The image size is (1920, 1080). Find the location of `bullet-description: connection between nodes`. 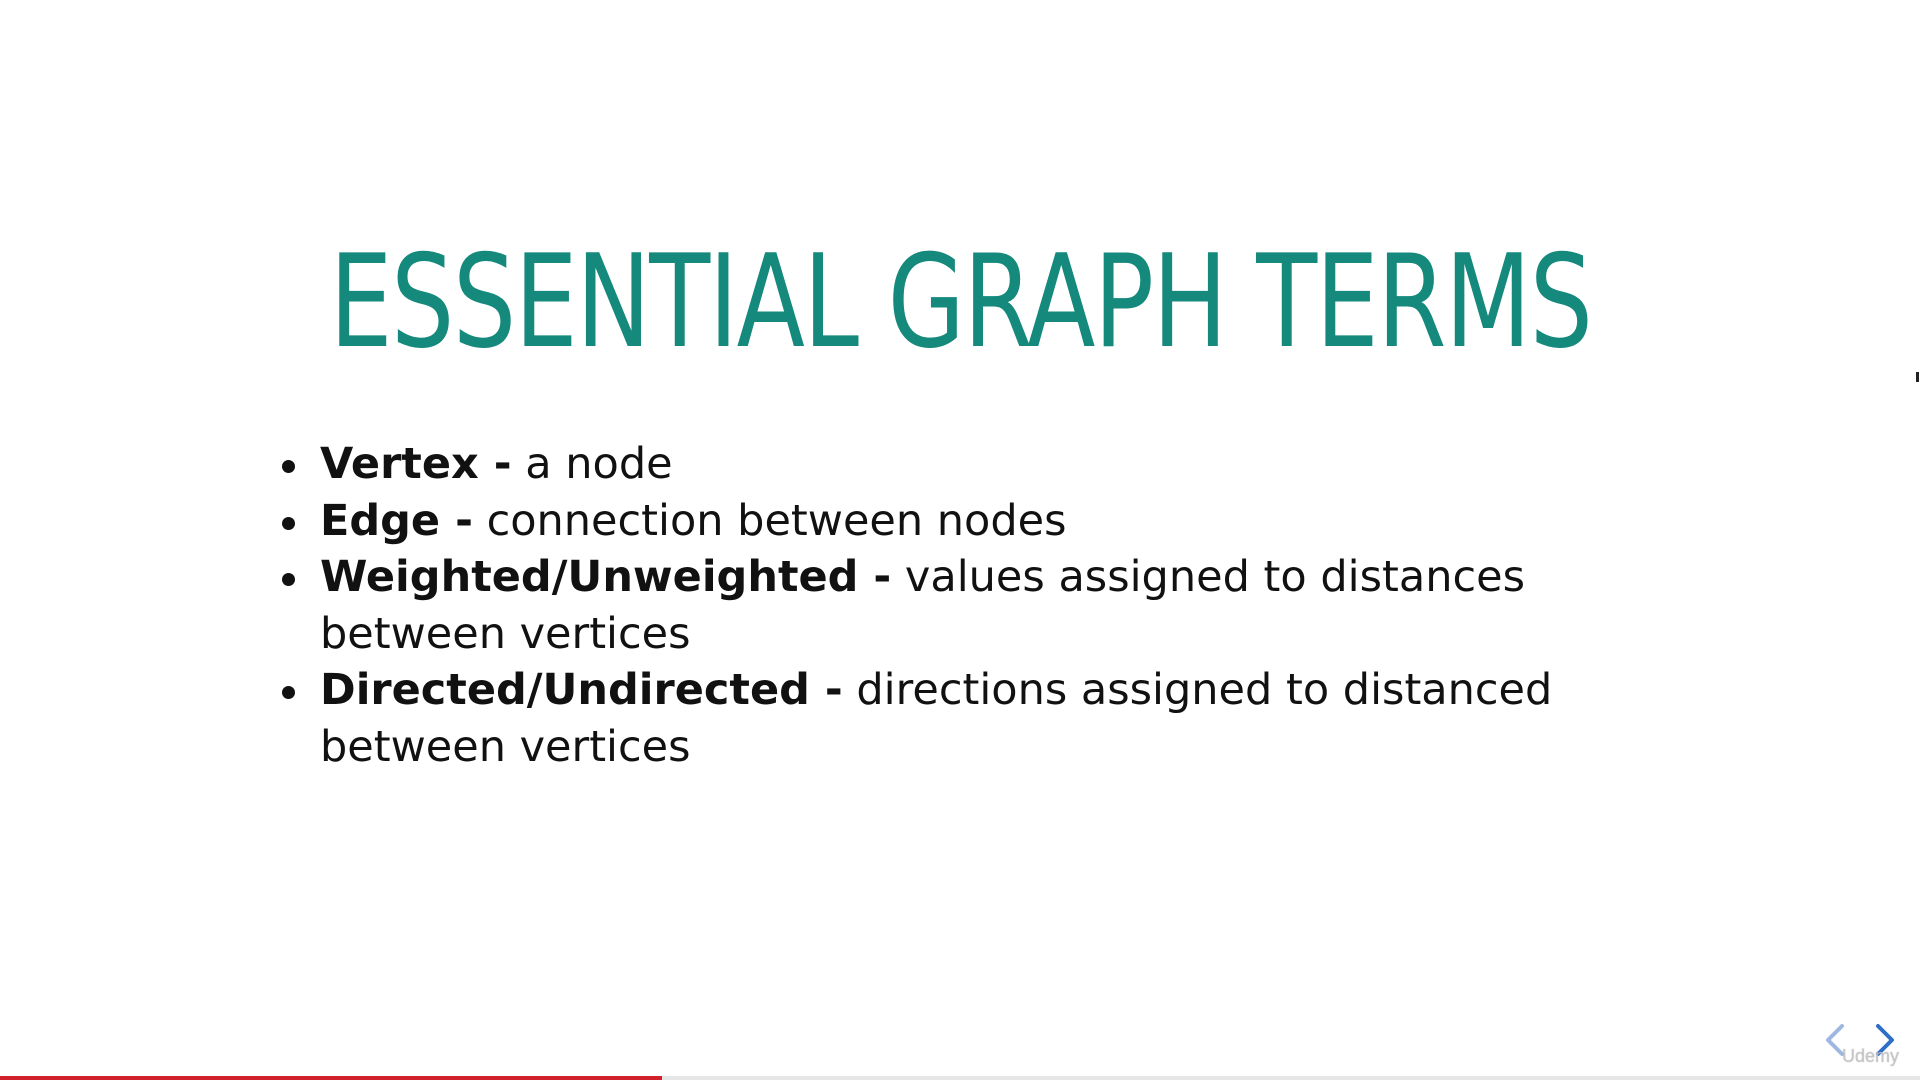

bullet-description: connection between nodes is located at coordinates (769, 520).